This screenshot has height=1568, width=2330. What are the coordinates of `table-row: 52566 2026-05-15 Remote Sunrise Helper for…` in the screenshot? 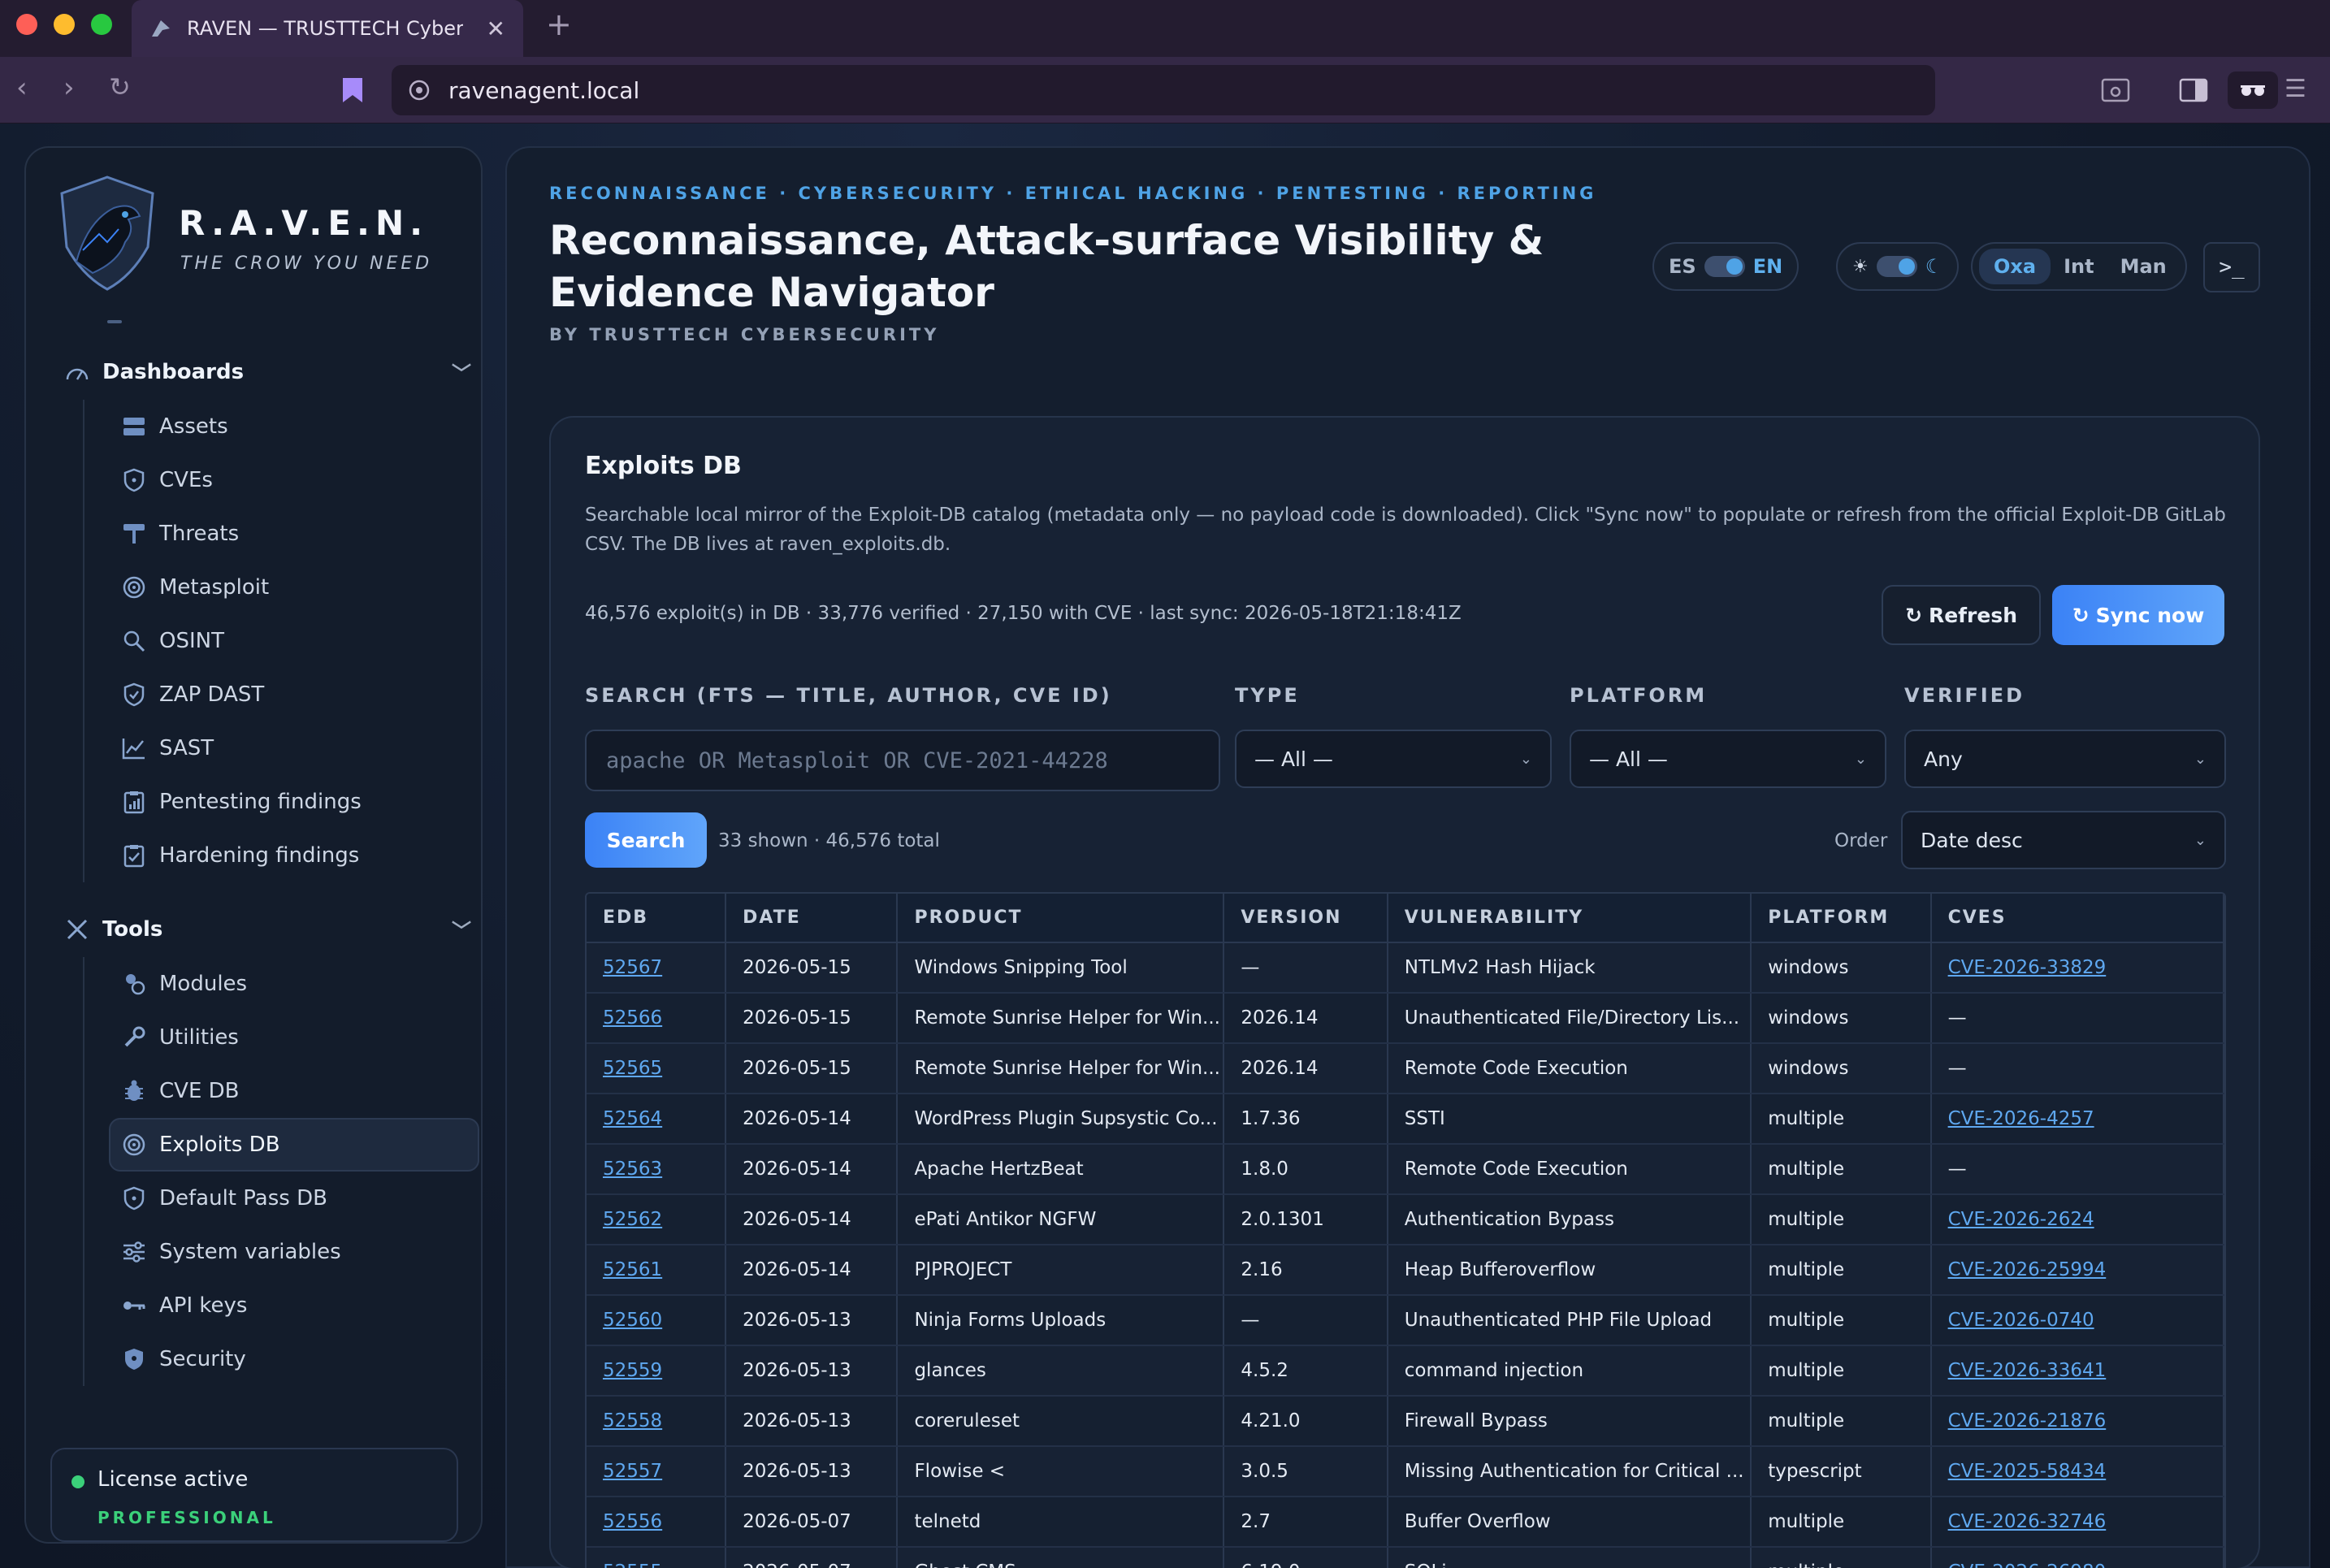 It's located at (1405, 1018).